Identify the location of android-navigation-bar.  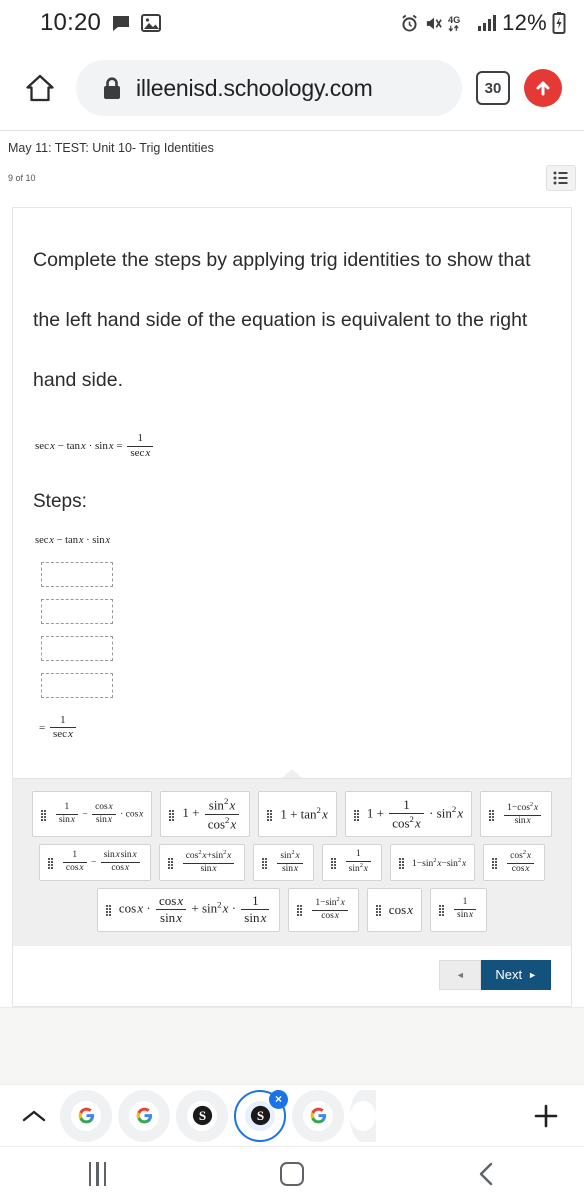
(292, 1173).